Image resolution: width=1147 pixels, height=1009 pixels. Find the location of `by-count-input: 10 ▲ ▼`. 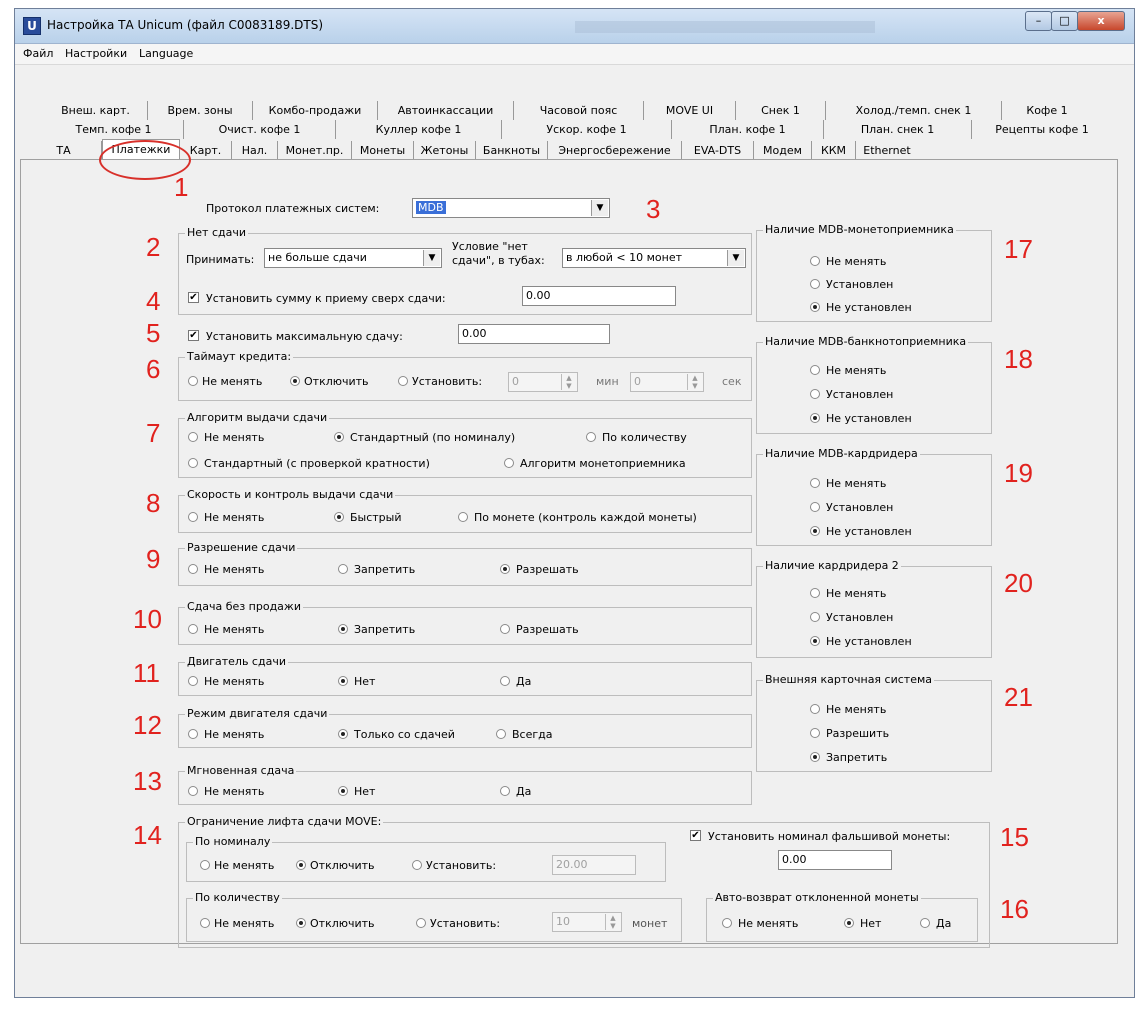

by-count-input: 10 ▲ ▼ is located at coordinates (587, 922).